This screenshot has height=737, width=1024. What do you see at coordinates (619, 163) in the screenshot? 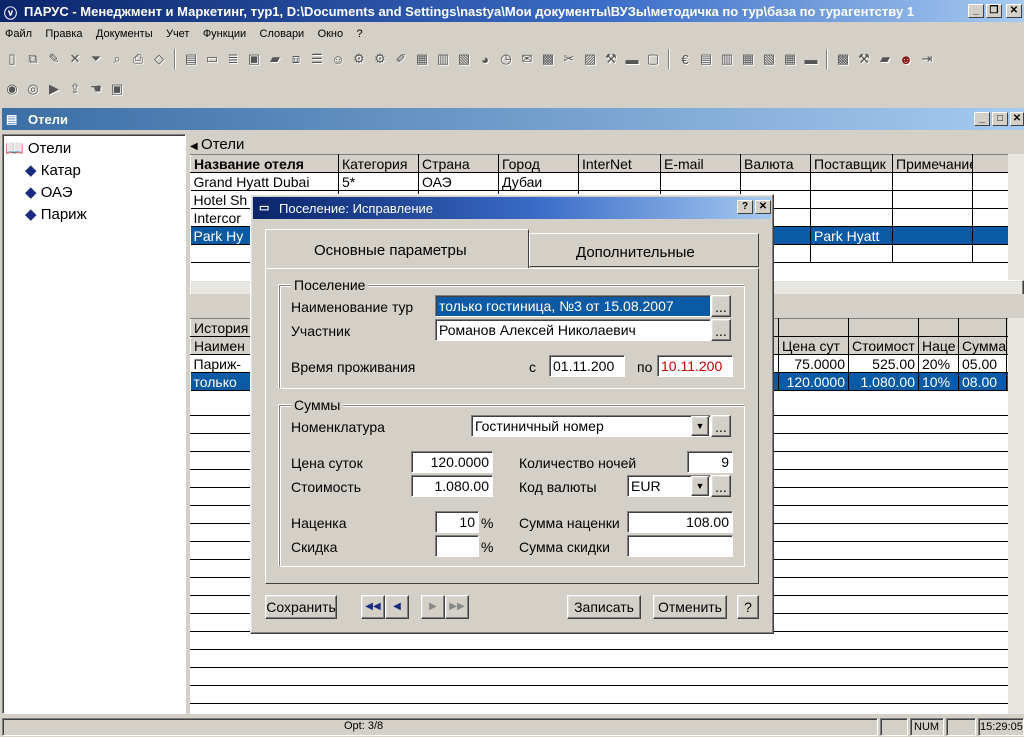
I see `col-internet: InterNet` at bounding box center [619, 163].